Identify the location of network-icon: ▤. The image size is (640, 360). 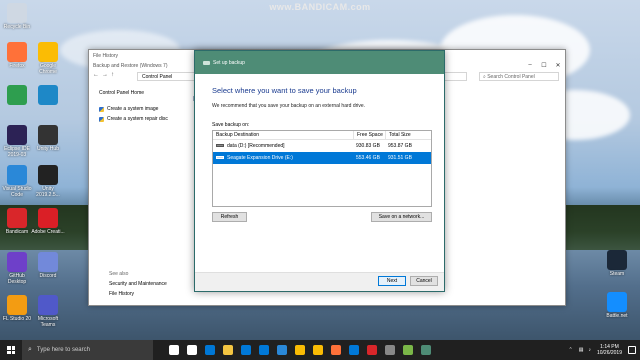
(581, 350).